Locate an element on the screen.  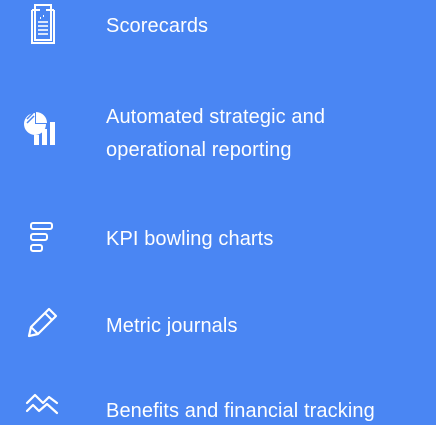
feature-label-metric-journals: Metric journals is located at coordinates (172, 326).